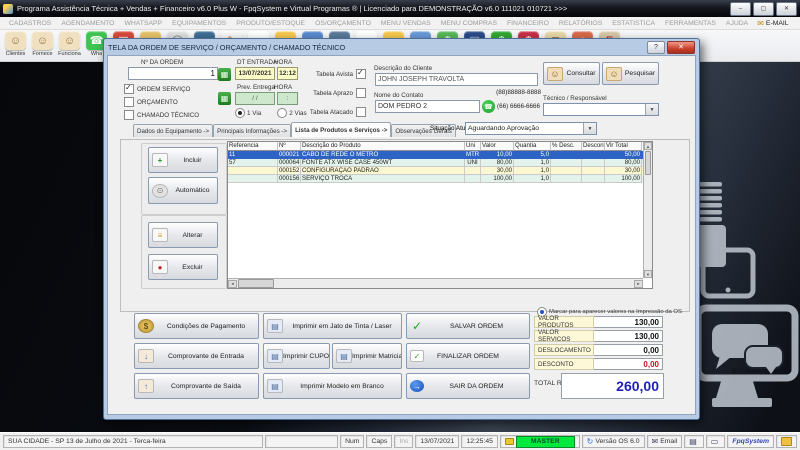 This screenshot has width=800, height=450. I want to click on column-header: Vlr Total, so click(623, 146).